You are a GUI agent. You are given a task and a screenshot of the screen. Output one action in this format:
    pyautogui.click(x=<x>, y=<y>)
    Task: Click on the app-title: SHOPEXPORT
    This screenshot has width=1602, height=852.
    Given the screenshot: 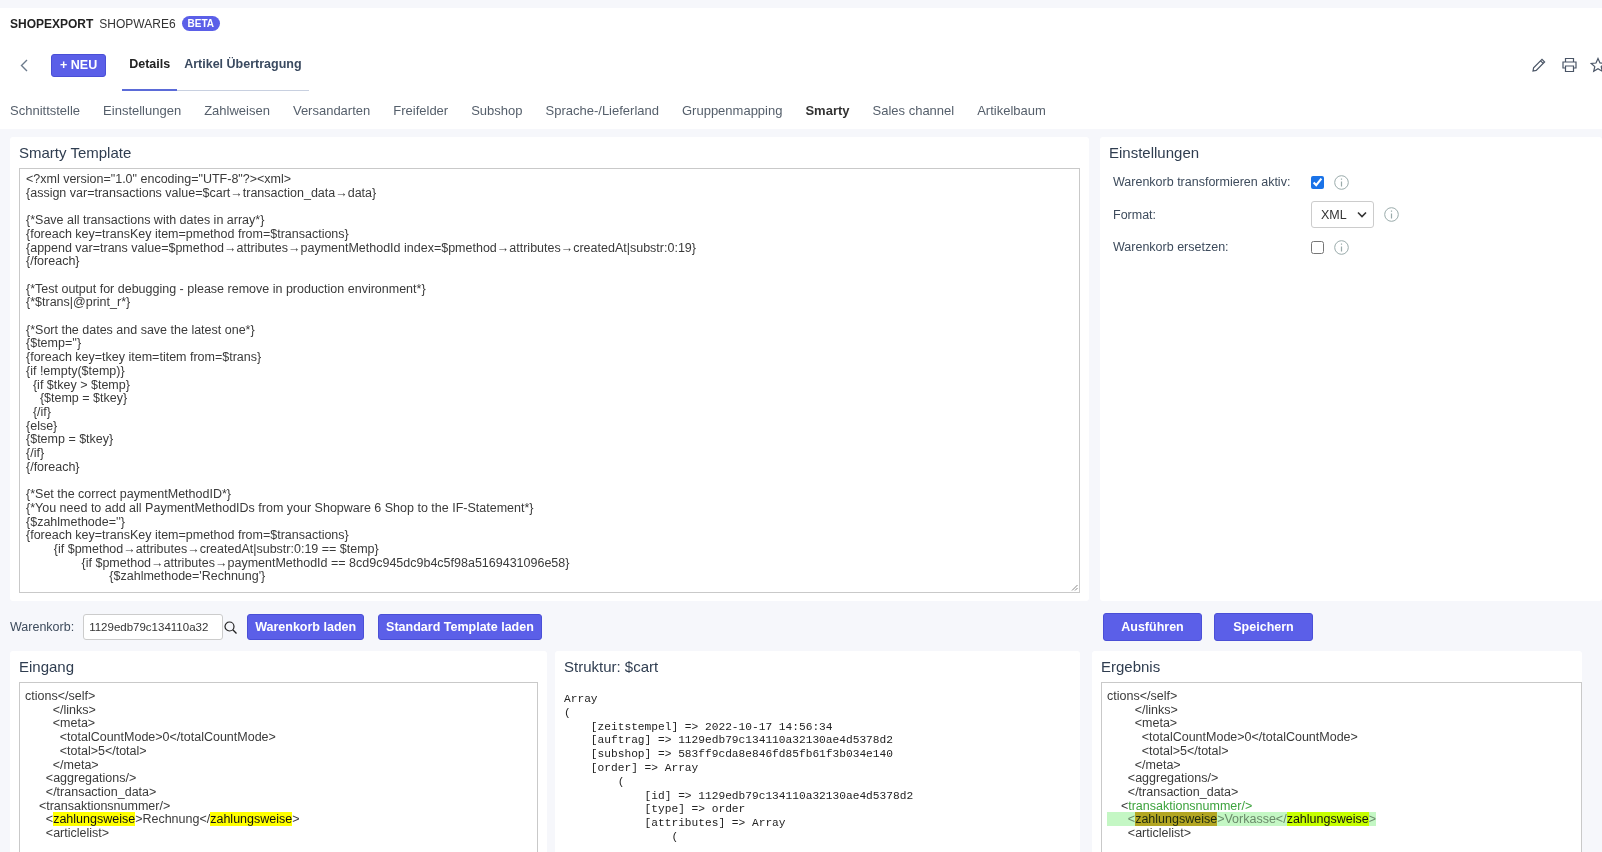 What is the action you would take?
    pyautogui.click(x=52, y=23)
    